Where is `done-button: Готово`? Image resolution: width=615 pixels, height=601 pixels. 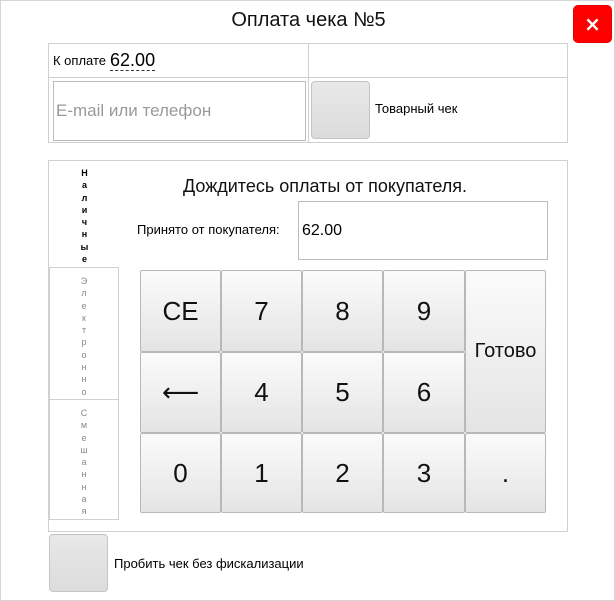 done-button: Готово is located at coordinates (505, 351).